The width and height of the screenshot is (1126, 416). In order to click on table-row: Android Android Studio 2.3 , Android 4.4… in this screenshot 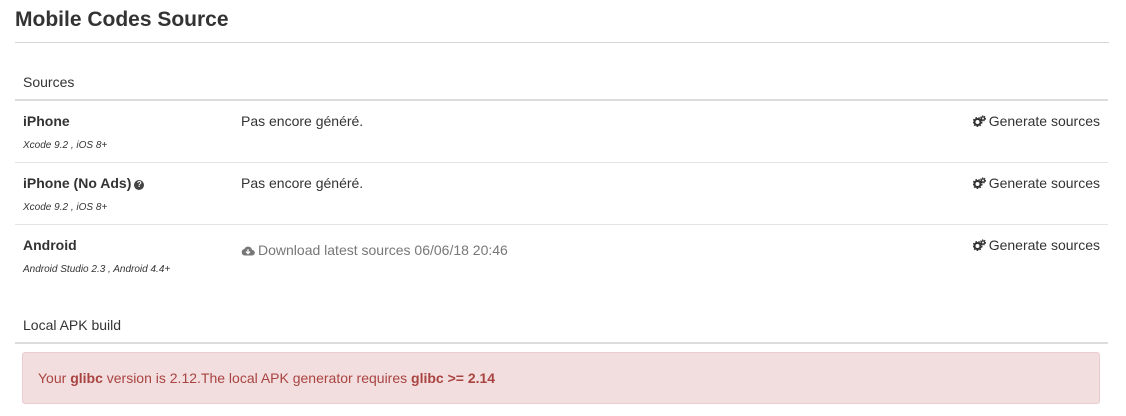, I will do `click(561, 256)`.